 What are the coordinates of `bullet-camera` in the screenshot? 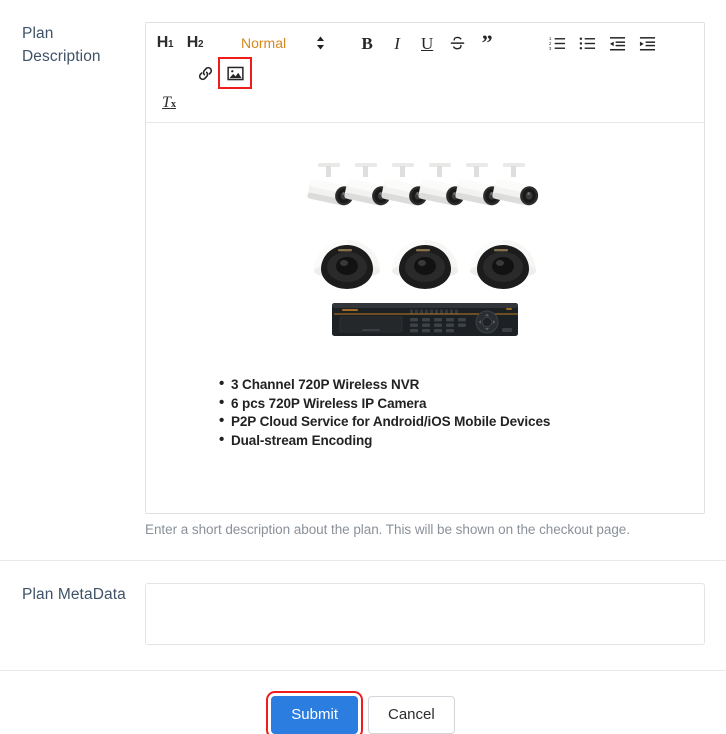 It's located at (515, 184).